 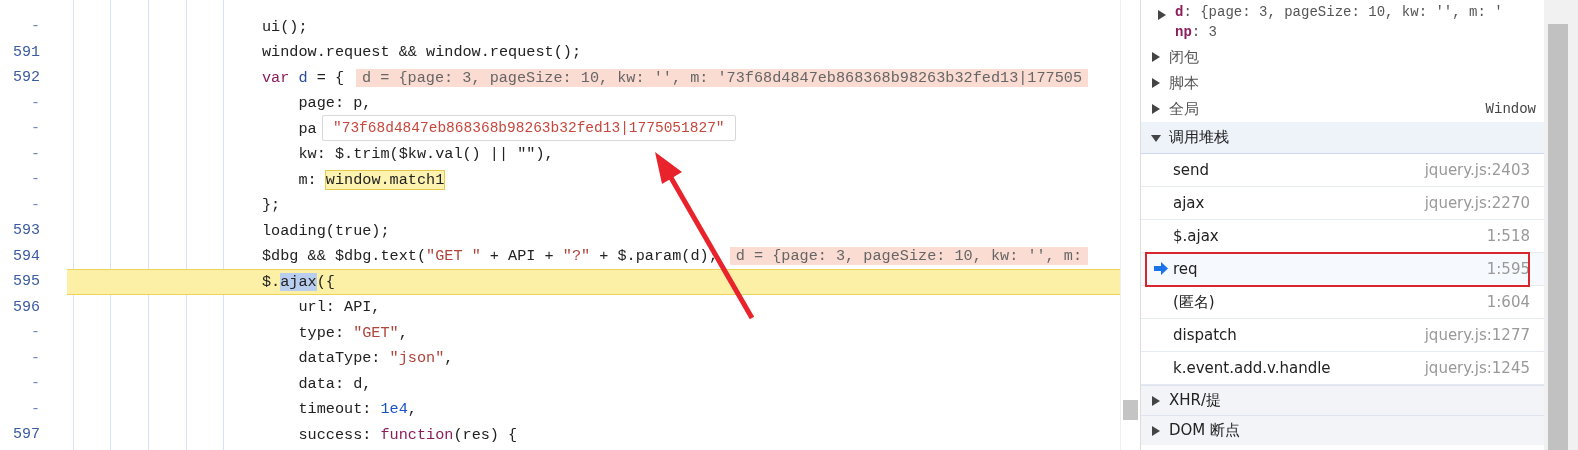 I want to click on code-line: timeout: 1e4,, so click(x=357, y=409).